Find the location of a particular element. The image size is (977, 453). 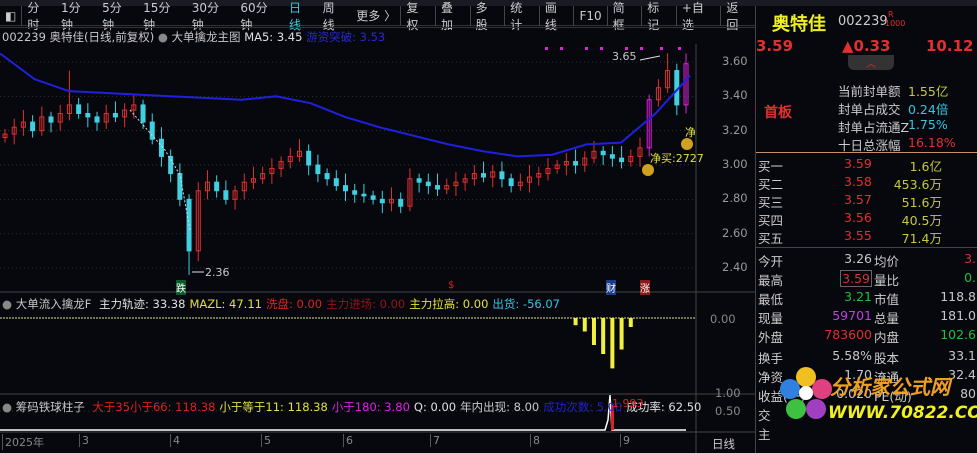

date-label: 6 is located at coordinates (348, 440).